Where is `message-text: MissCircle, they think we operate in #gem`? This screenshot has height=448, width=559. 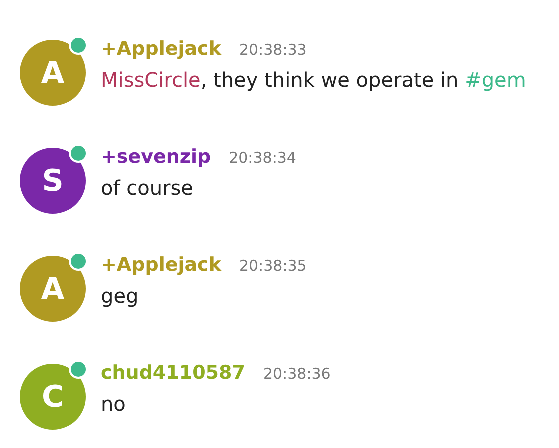 message-text: MissCircle, they think we operate in #gem is located at coordinates (313, 80).